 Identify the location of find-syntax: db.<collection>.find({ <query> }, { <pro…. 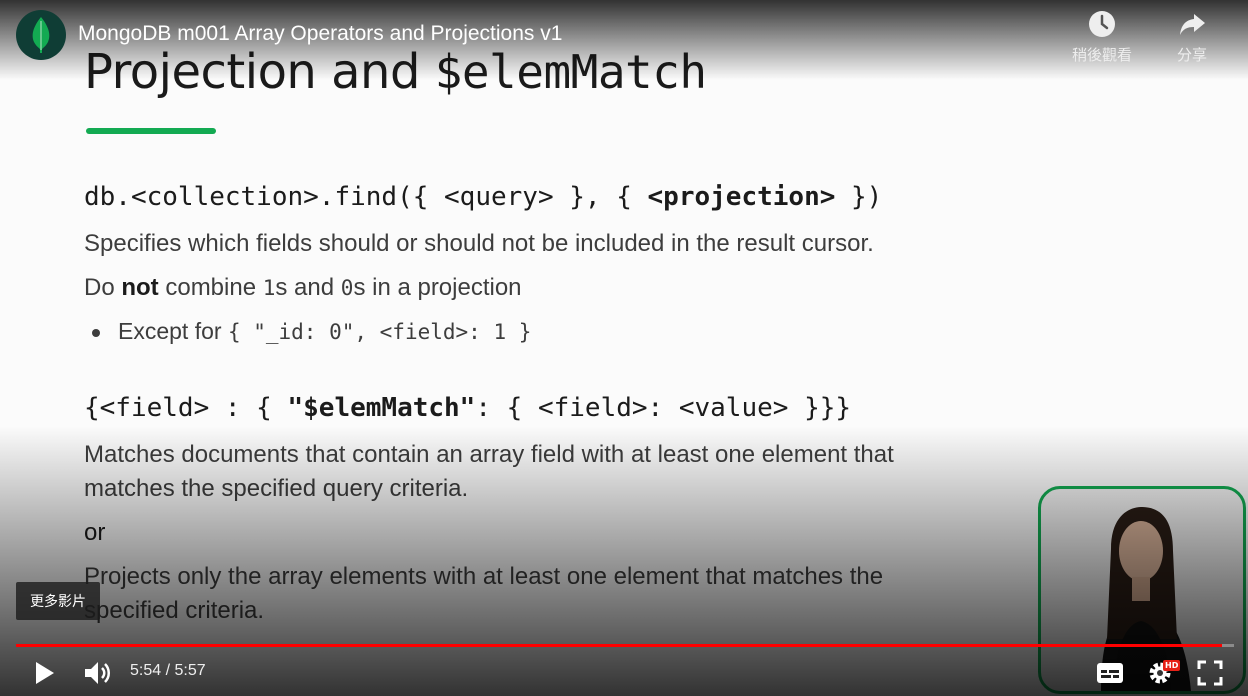
(483, 197).